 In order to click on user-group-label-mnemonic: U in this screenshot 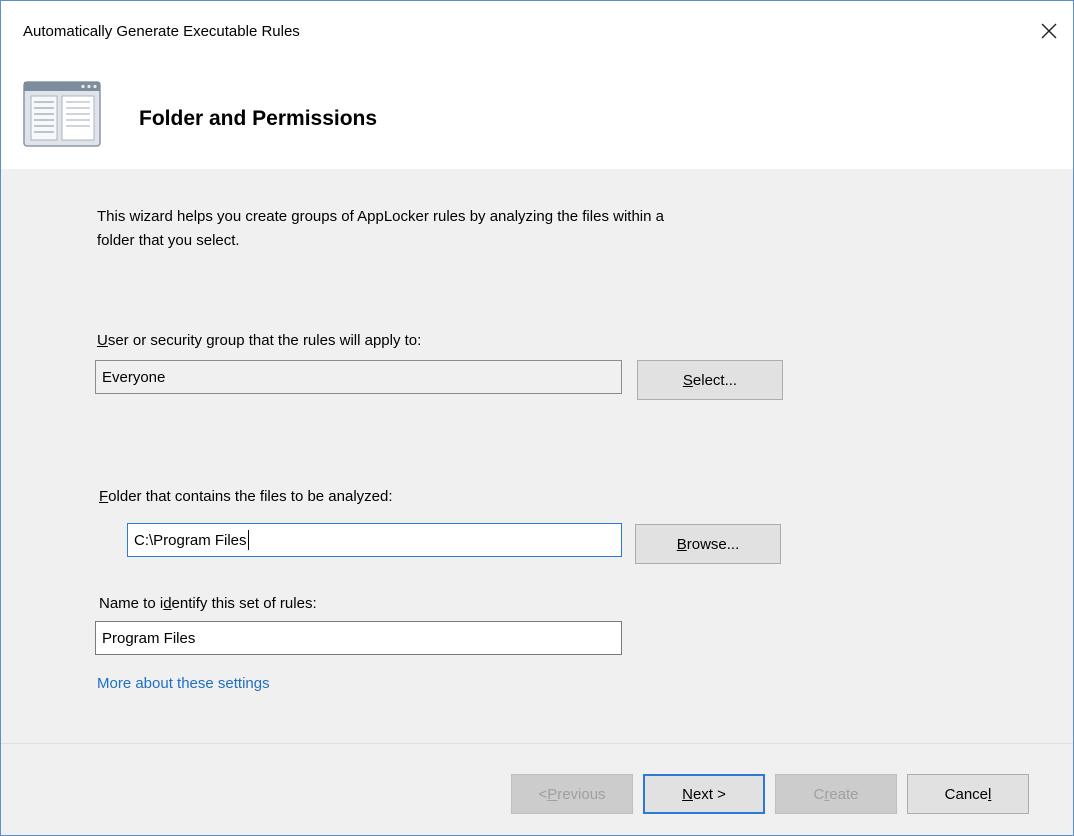, I will do `click(102, 340)`.